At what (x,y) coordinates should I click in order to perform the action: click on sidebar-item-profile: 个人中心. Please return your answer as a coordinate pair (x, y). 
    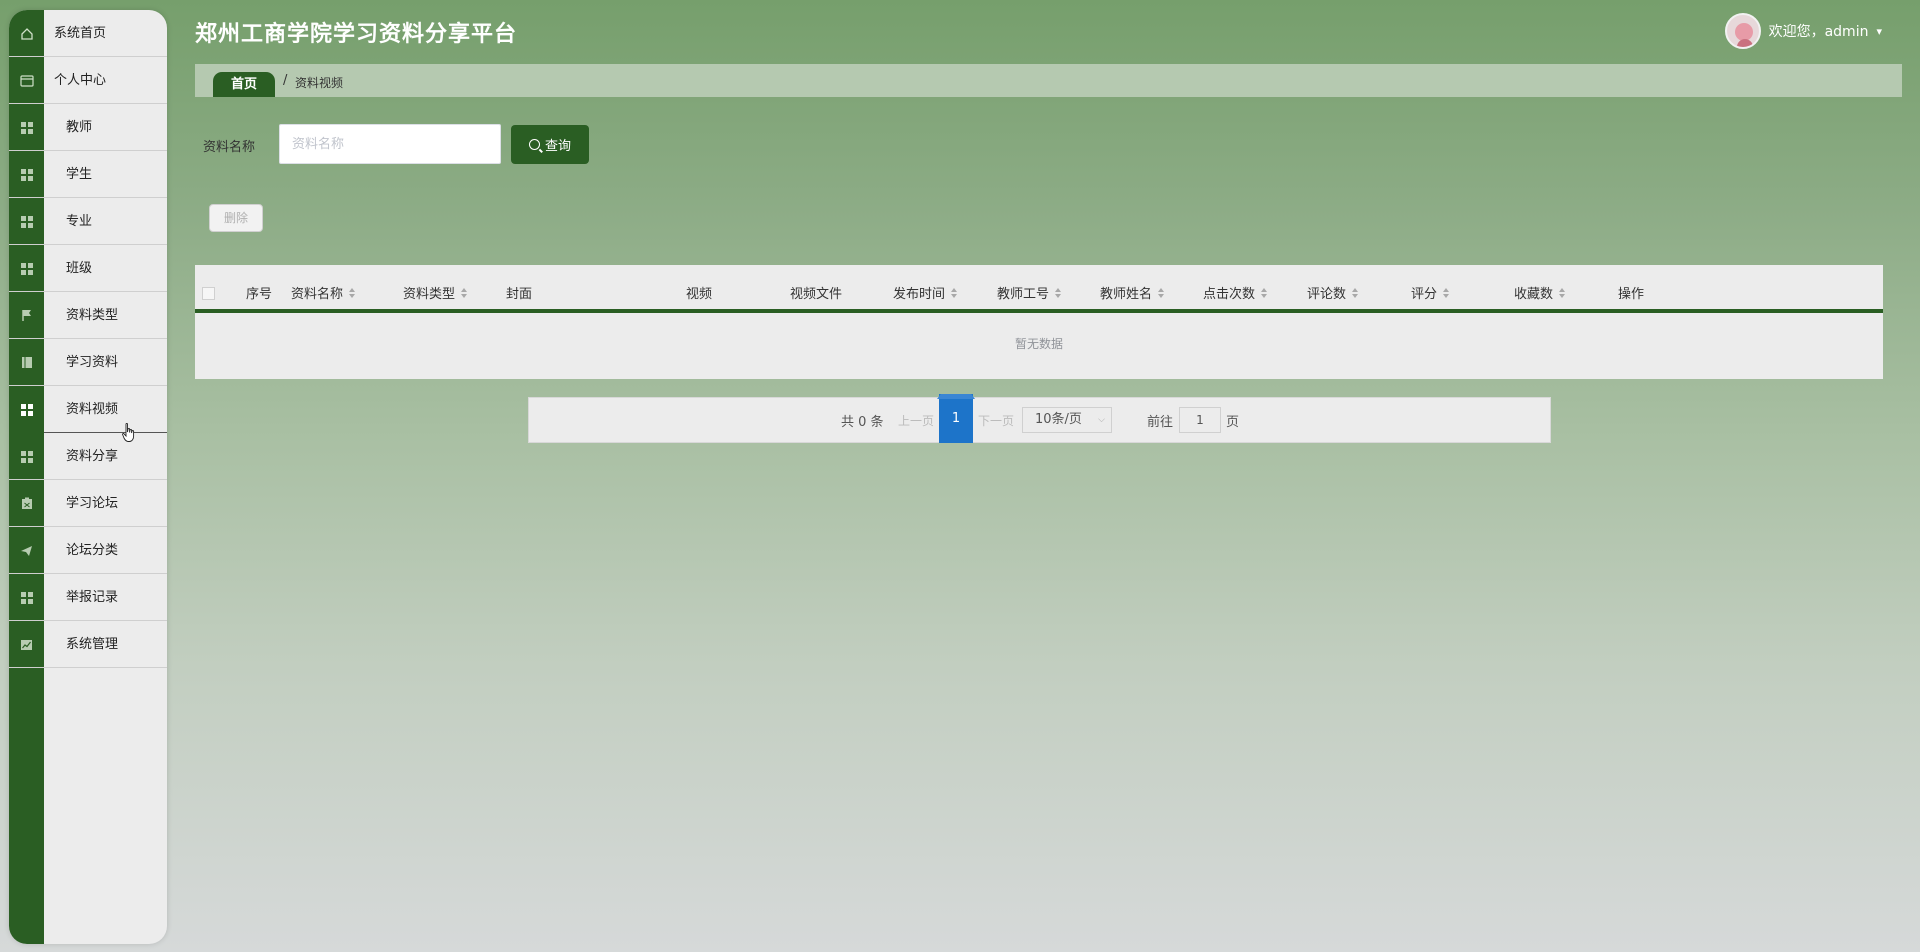
    Looking at the image, I should click on (88, 80).